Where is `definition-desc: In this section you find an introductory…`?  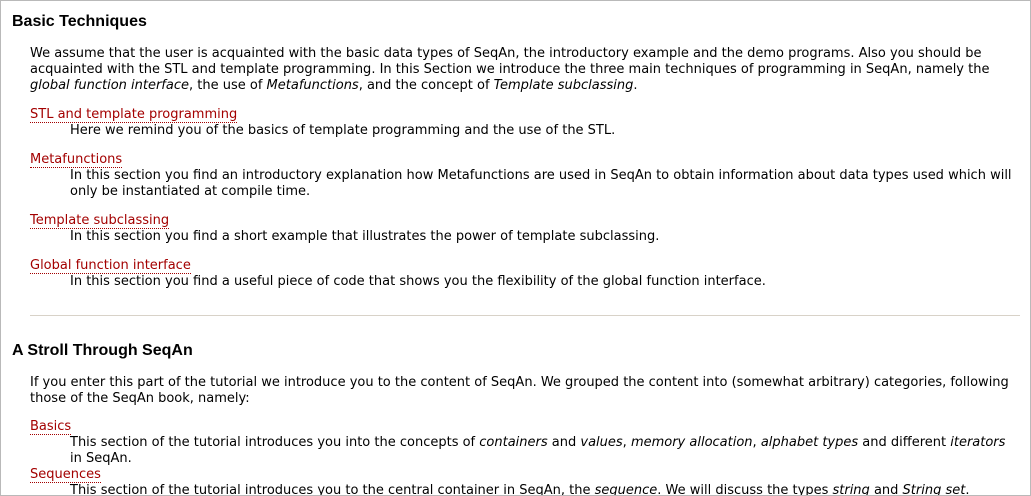
definition-desc: In this section you find an introductory… is located at coordinates (541, 183).